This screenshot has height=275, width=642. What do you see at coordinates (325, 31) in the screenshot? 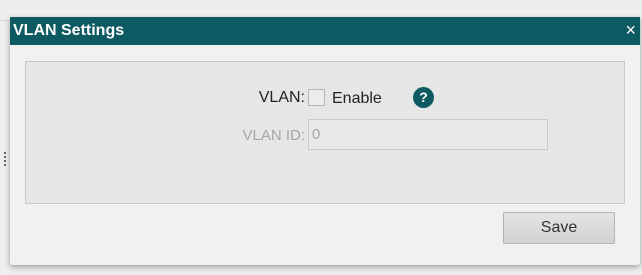
I see `dialog-titlebar: VLAN Settings ×` at bounding box center [325, 31].